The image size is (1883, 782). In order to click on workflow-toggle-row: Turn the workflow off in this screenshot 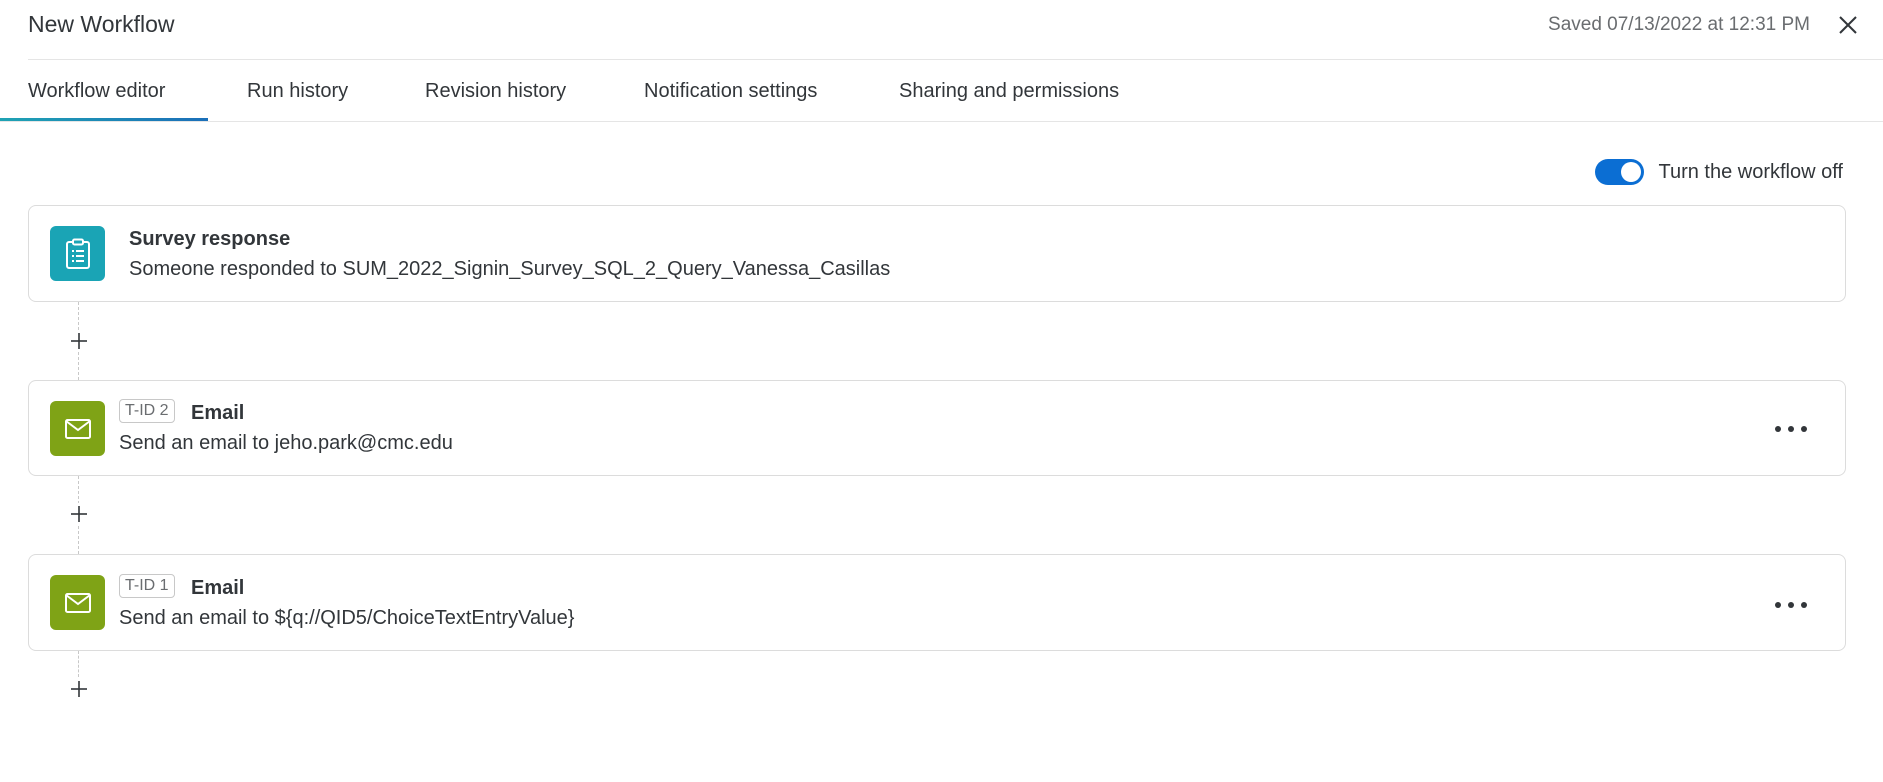, I will do `click(1719, 172)`.